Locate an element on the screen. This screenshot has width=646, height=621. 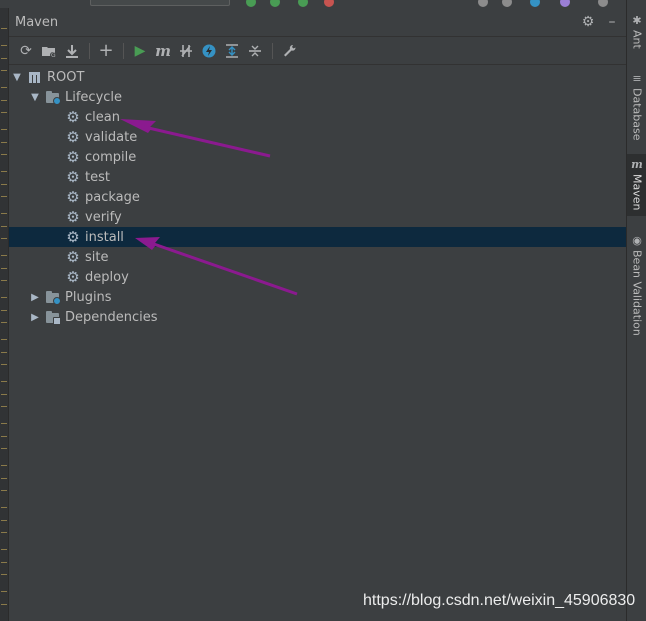
lifecycle-phase-package: ⚙ package is located at coordinates (317, 197).